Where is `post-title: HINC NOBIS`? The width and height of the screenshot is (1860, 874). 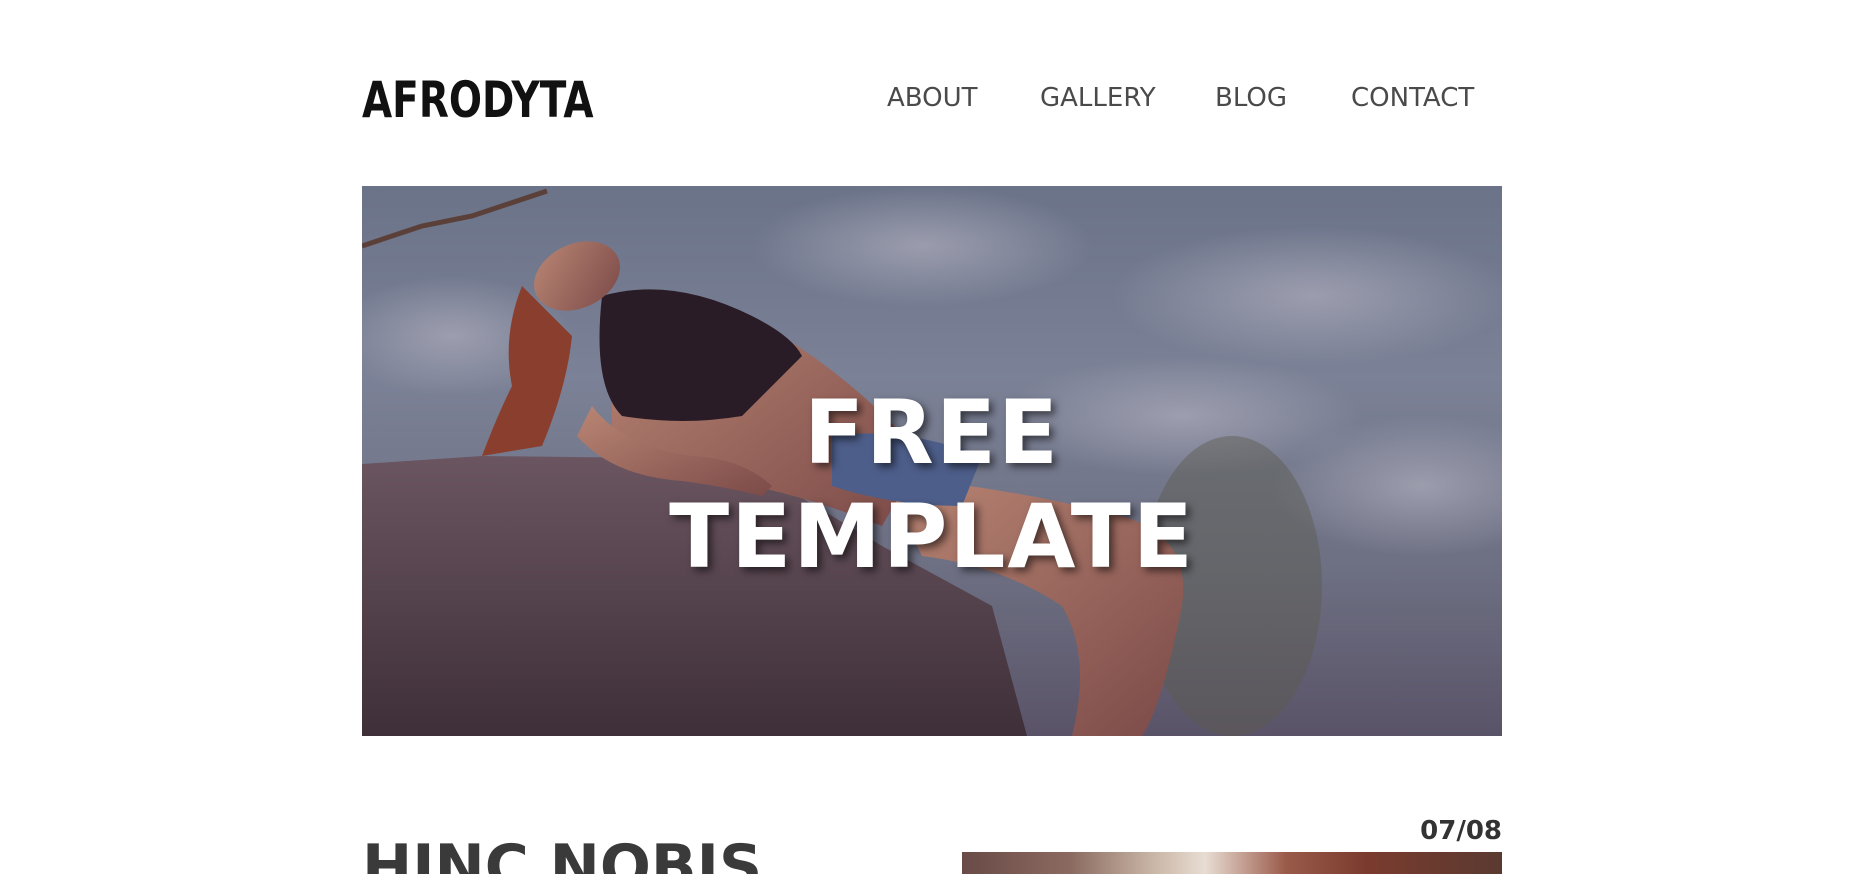 post-title: HINC NOBIS is located at coordinates (562, 853).